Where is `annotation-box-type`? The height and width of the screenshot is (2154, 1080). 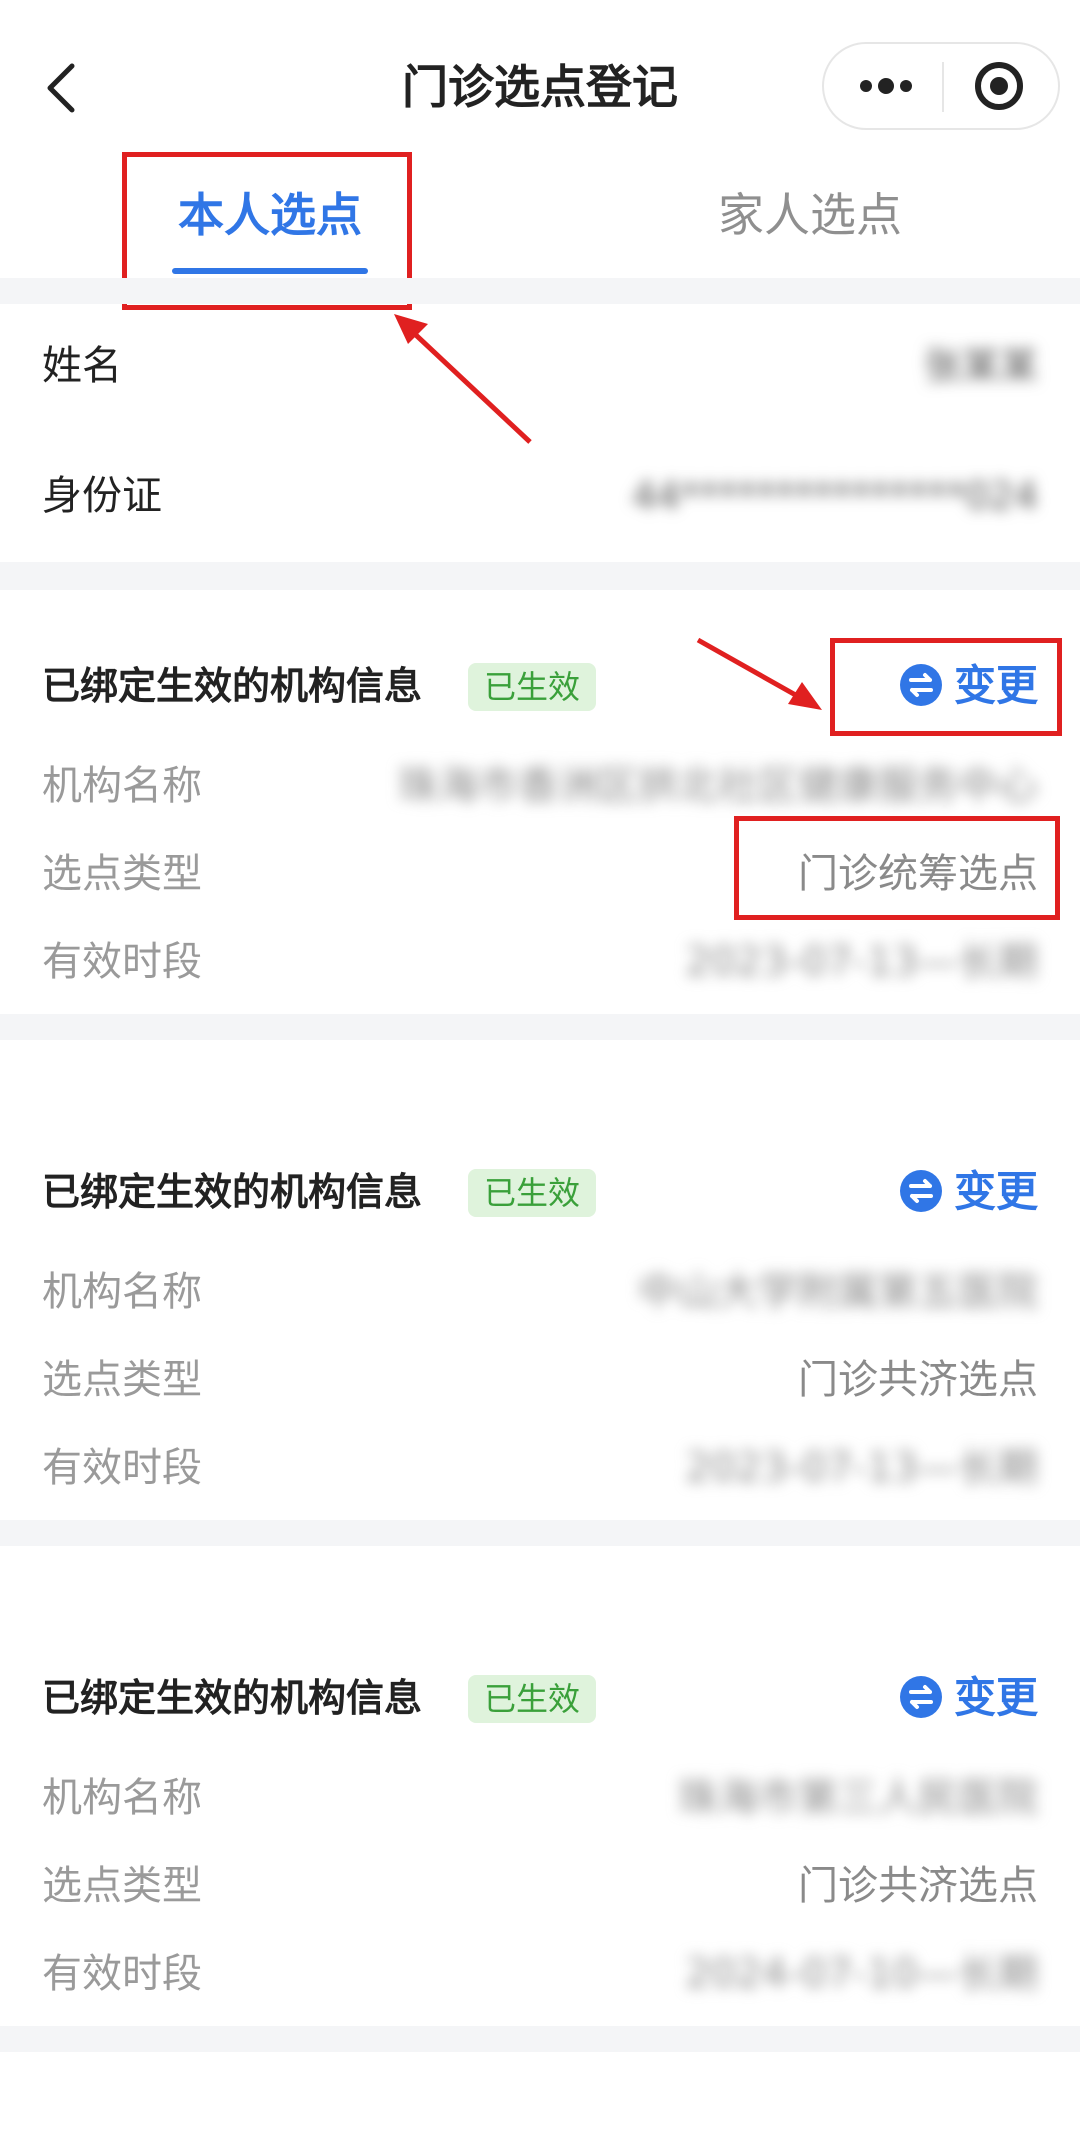
annotation-box-type is located at coordinates (897, 868).